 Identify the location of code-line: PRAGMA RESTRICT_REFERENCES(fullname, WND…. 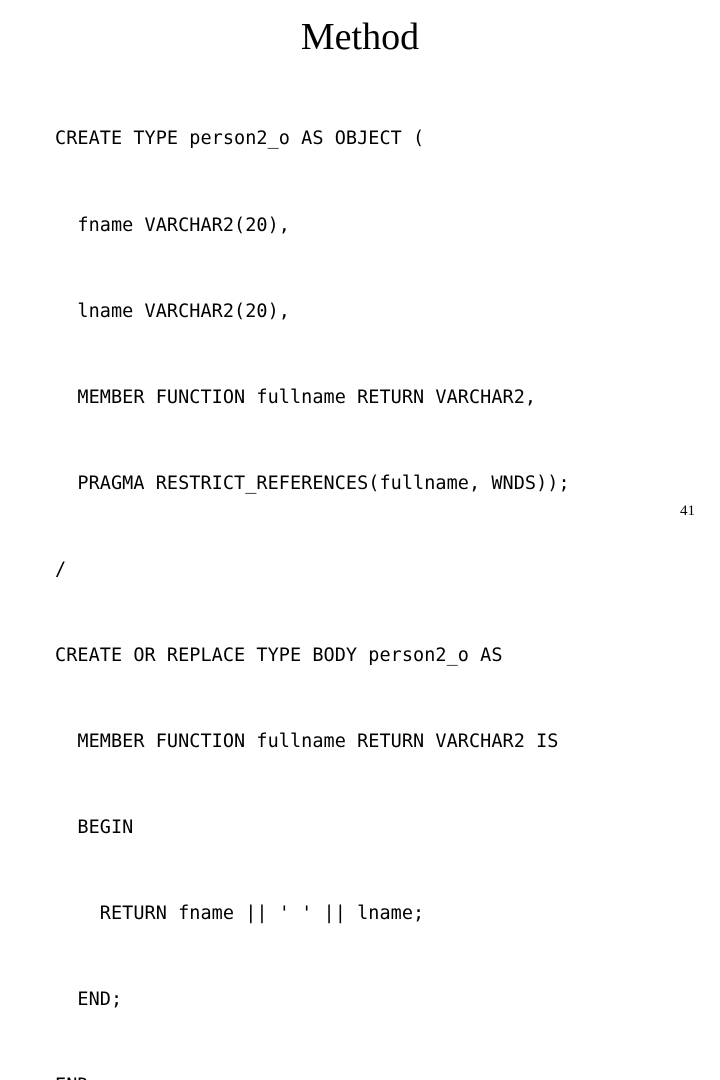
(312, 483).